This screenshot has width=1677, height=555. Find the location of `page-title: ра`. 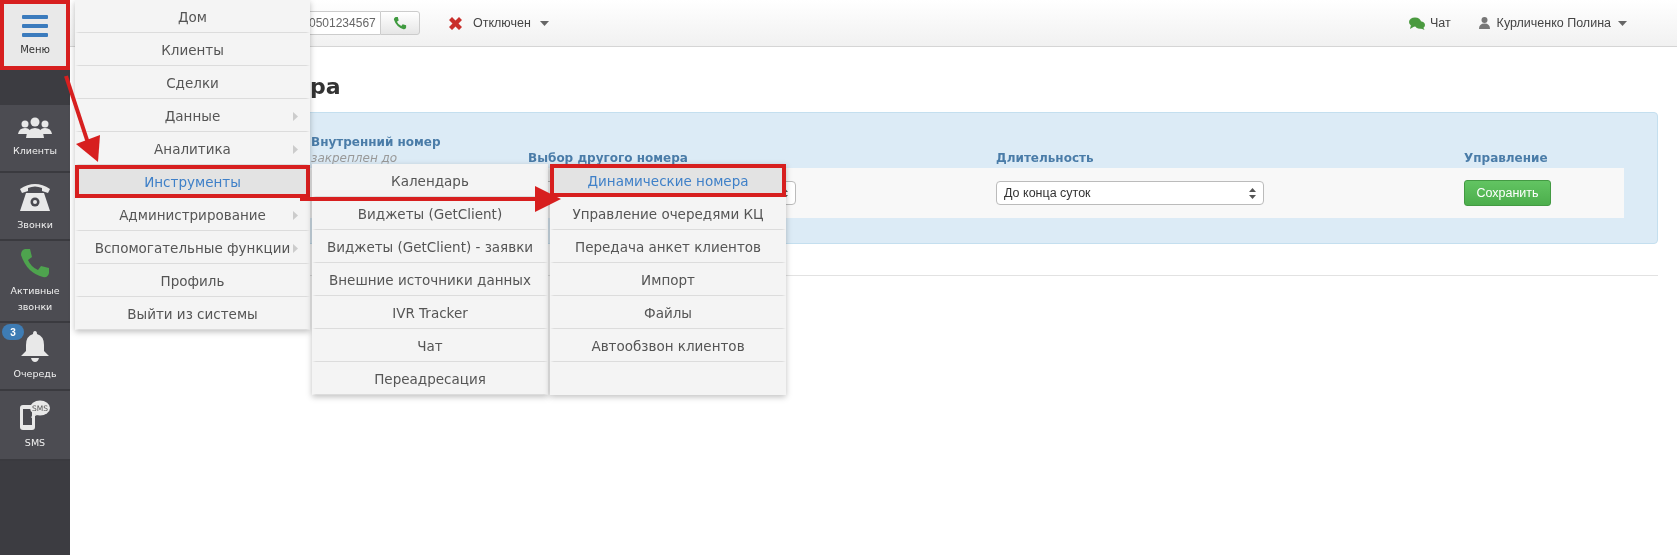

page-title: ра is located at coordinates (326, 87).